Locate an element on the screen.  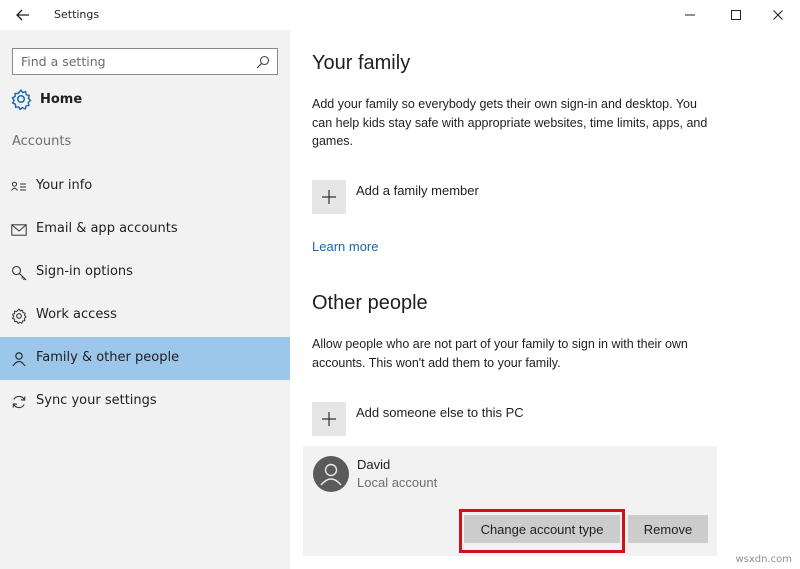
minimize-button is located at coordinates (690, 15).